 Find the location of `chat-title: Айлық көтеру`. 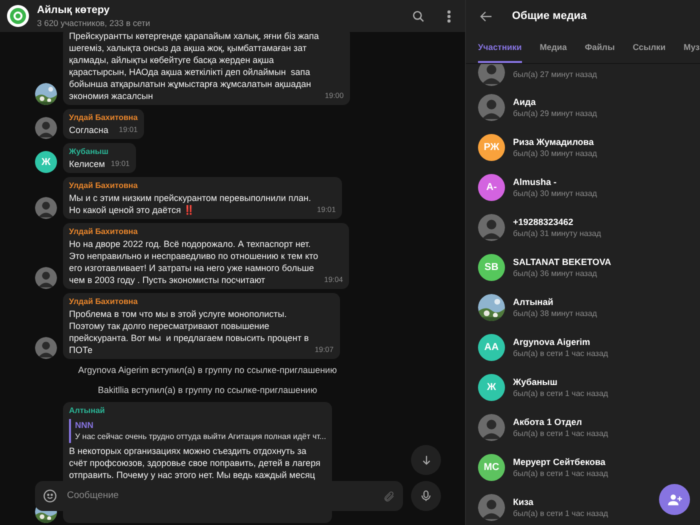

chat-title: Айлық көтеру is located at coordinates (74, 10).